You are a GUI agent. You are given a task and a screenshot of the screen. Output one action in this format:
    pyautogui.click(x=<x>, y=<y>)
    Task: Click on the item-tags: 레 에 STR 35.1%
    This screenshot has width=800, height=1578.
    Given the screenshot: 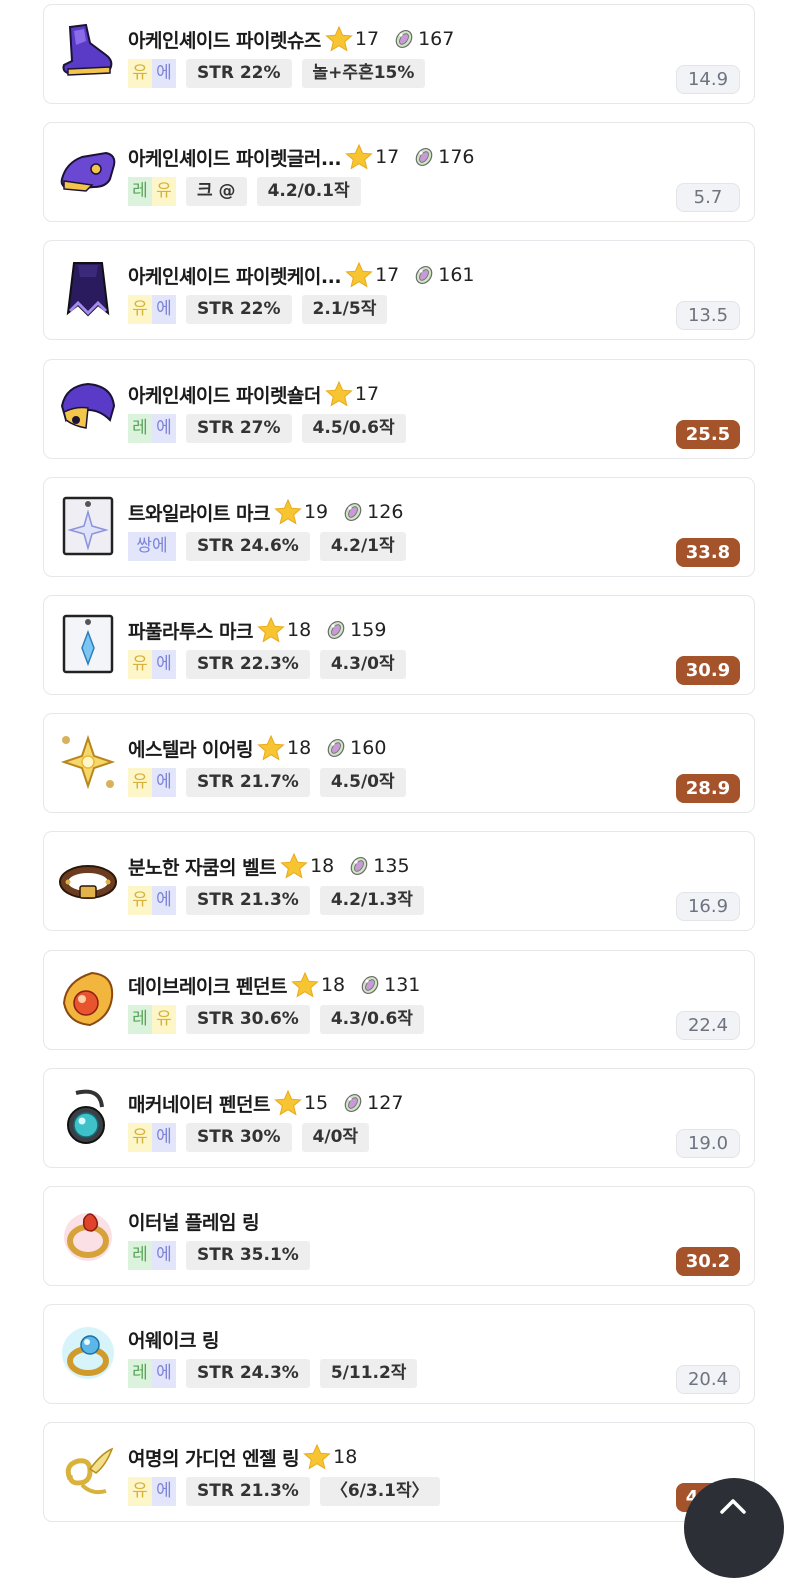 What is the action you would take?
    pyautogui.click(x=219, y=1255)
    